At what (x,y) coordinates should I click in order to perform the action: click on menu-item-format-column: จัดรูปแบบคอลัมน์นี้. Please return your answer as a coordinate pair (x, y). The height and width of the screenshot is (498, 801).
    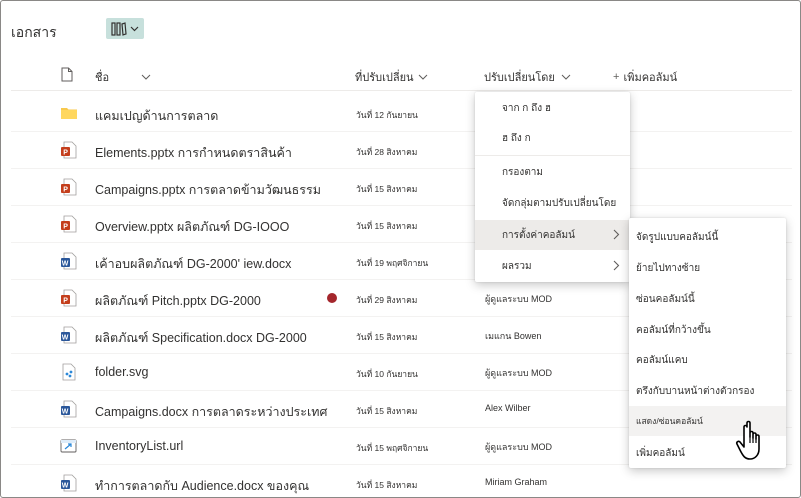
    Looking at the image, I should click on (707, 237).